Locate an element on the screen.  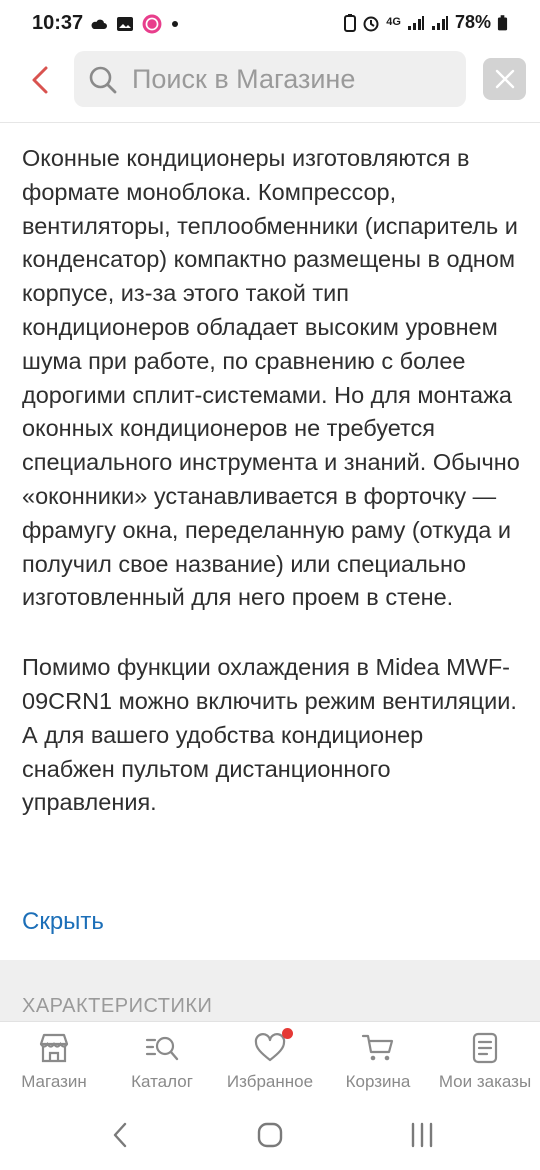
nav-label: Каталог is located at coordinates (162, 1081).